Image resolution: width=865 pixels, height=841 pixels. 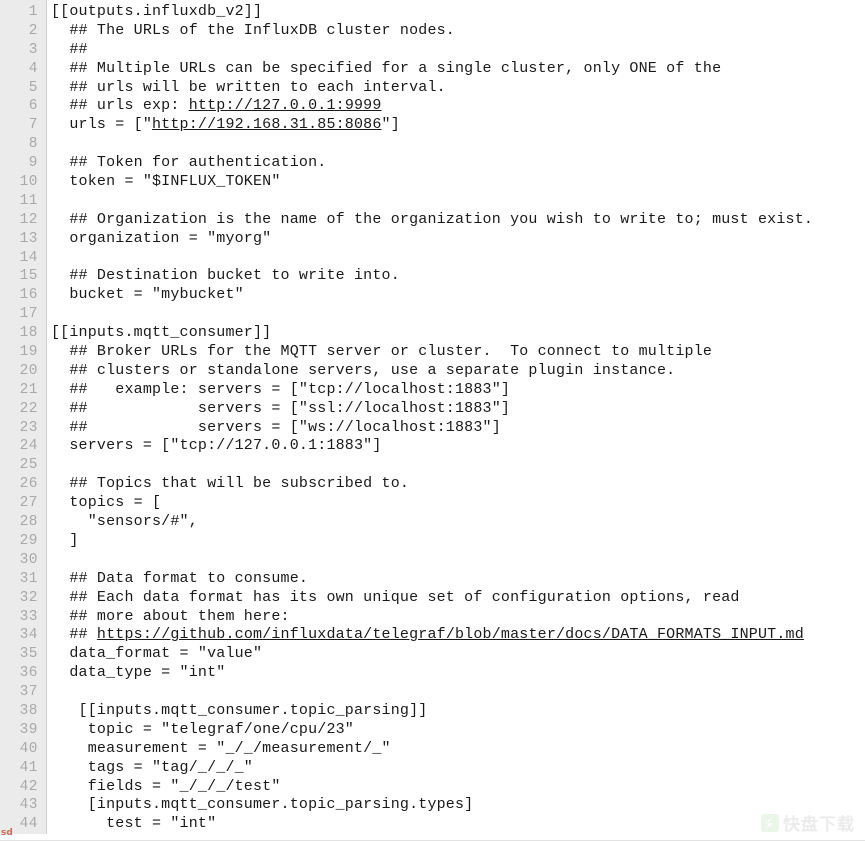 I want to click on line-number: 24, so click(x=28, y=446).